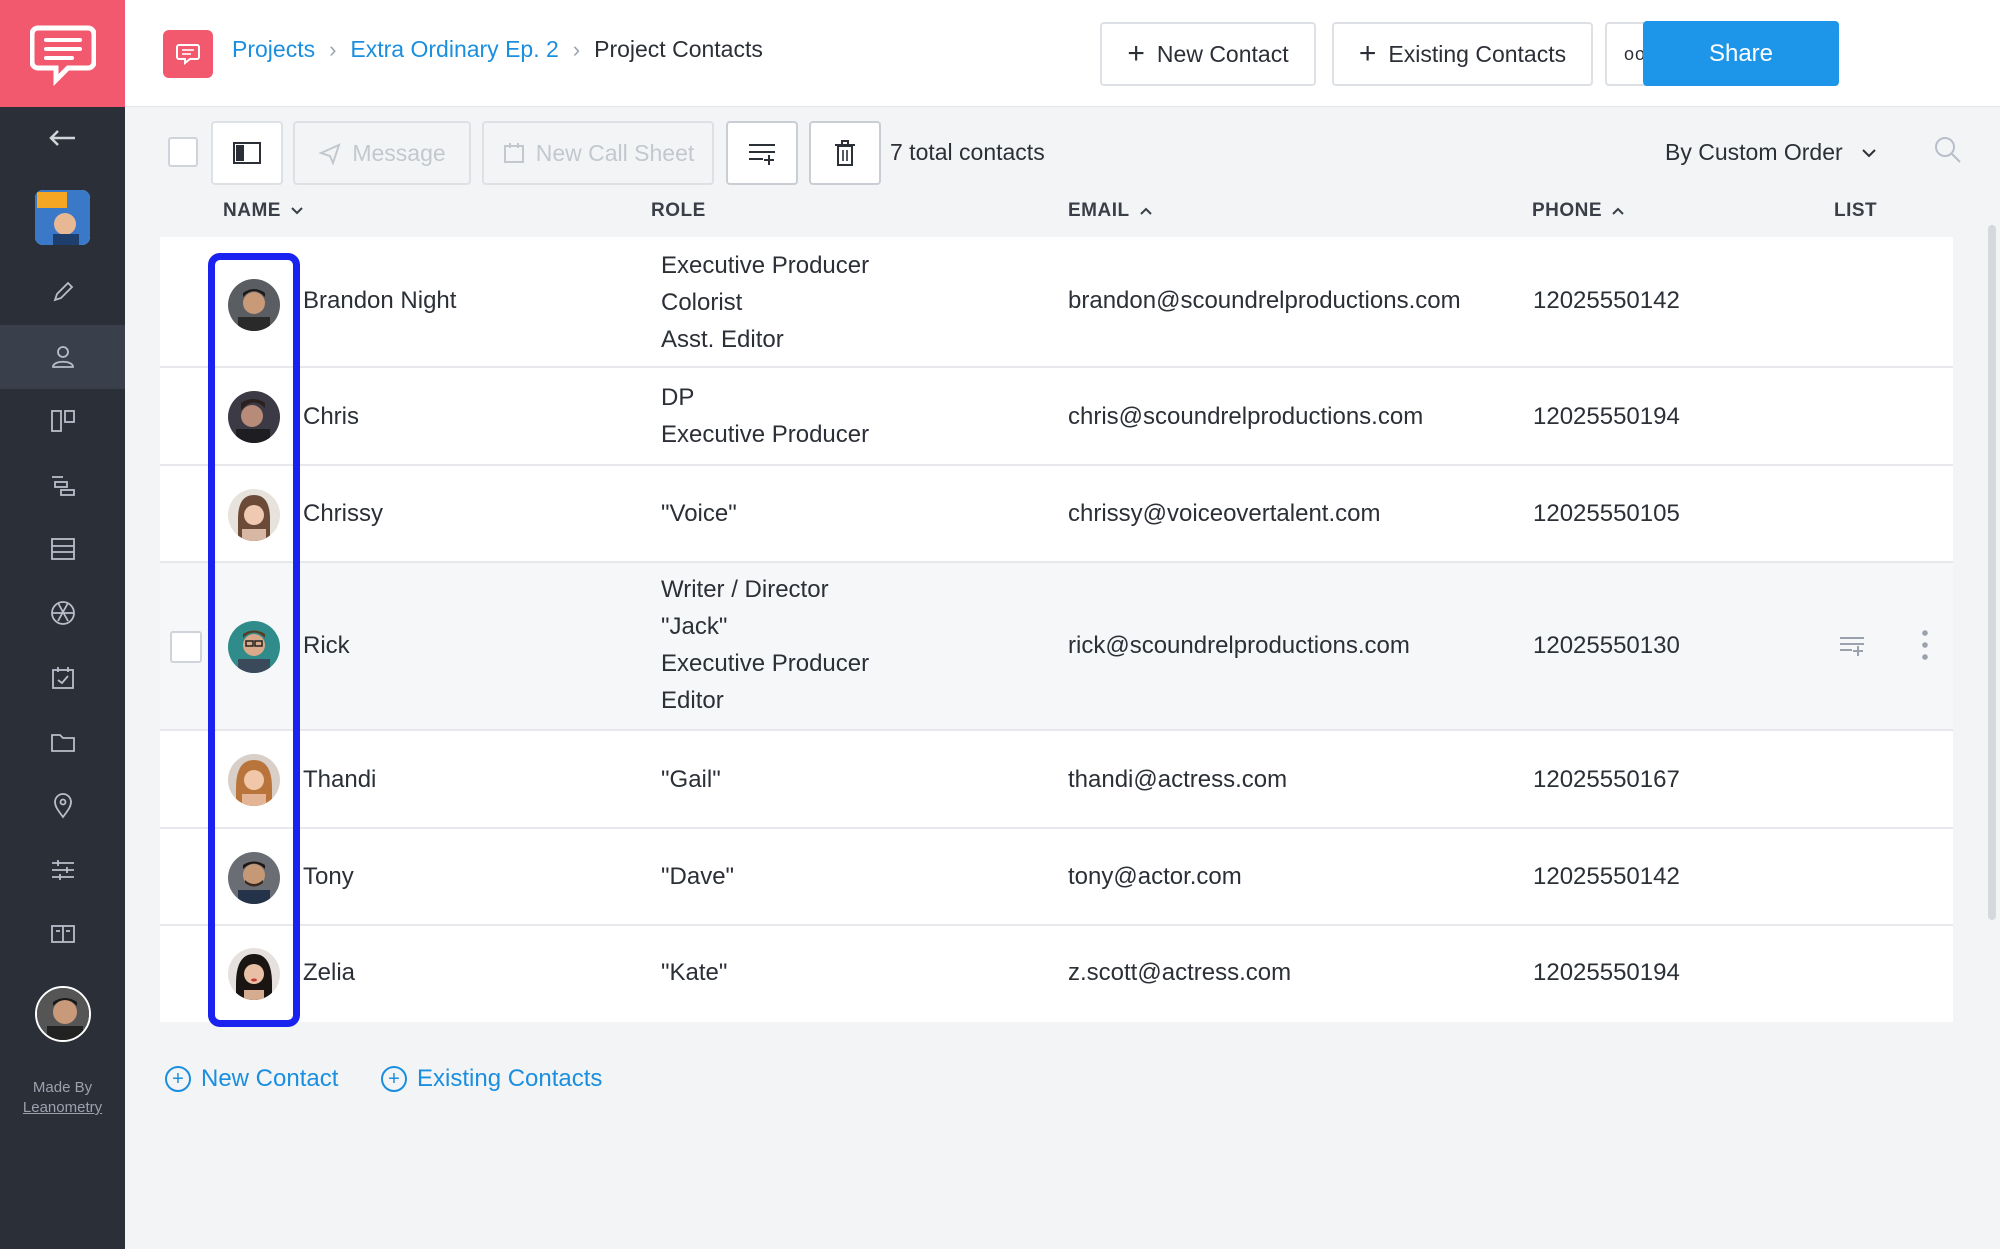 The height and width of the screenshot is (1249, 2000). I want to click on edit-pencil-icon, so click(62, 292).